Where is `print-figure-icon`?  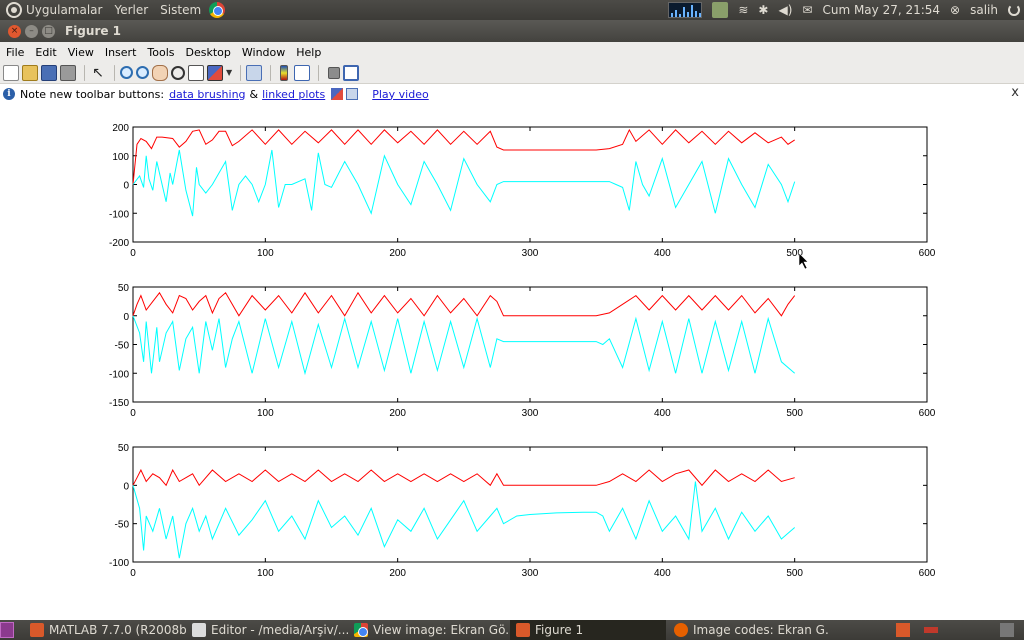
print-figure-icon is located at coordinates (68, 72).